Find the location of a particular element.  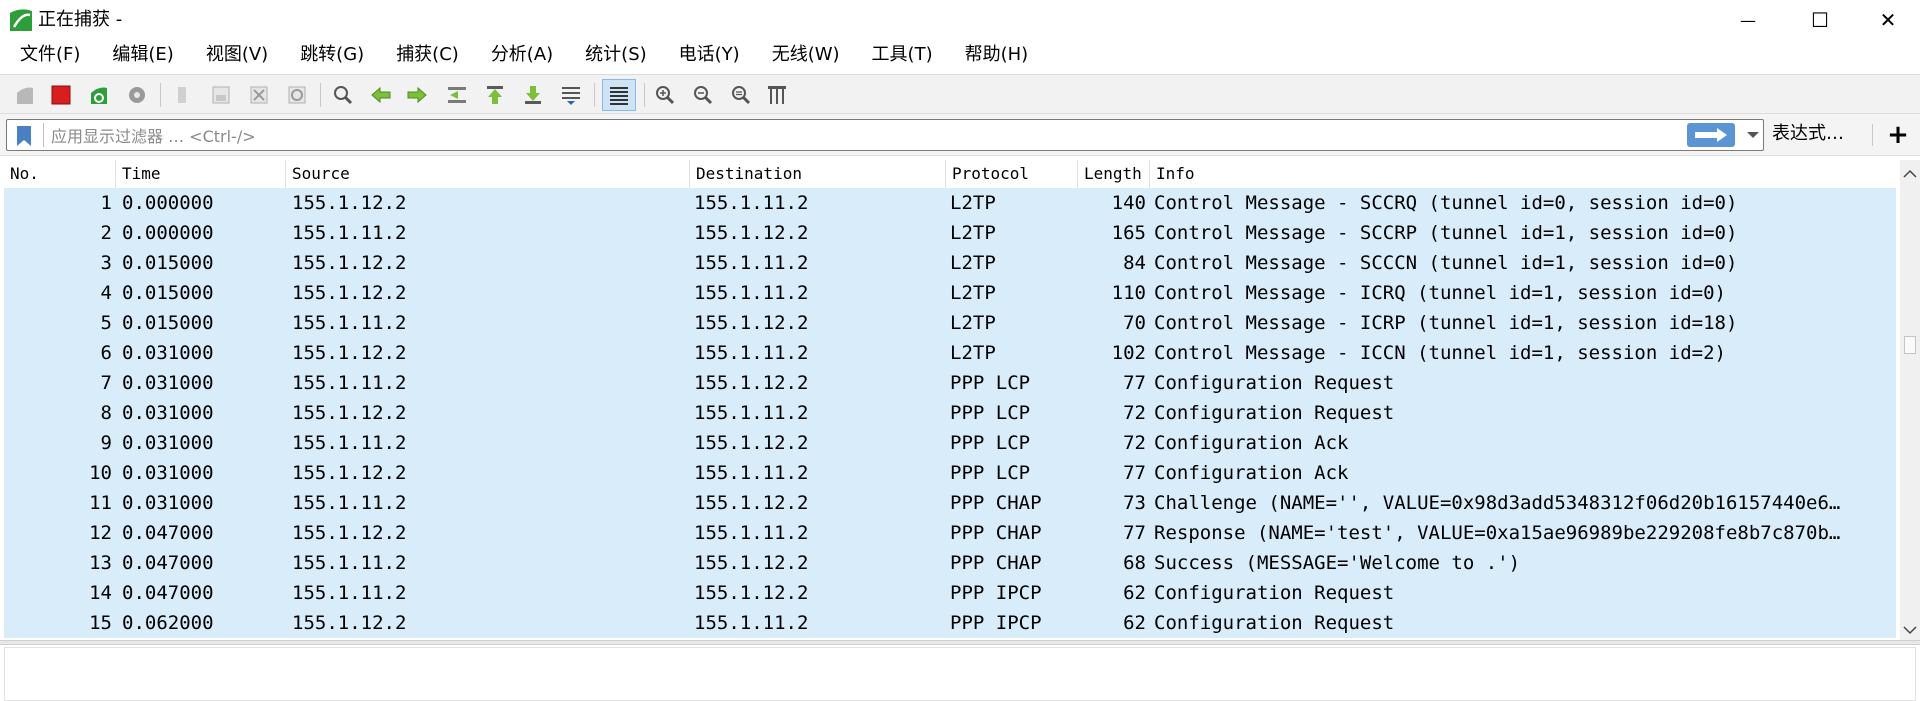

stop-capture-icon is located at coordinates (61, 95).